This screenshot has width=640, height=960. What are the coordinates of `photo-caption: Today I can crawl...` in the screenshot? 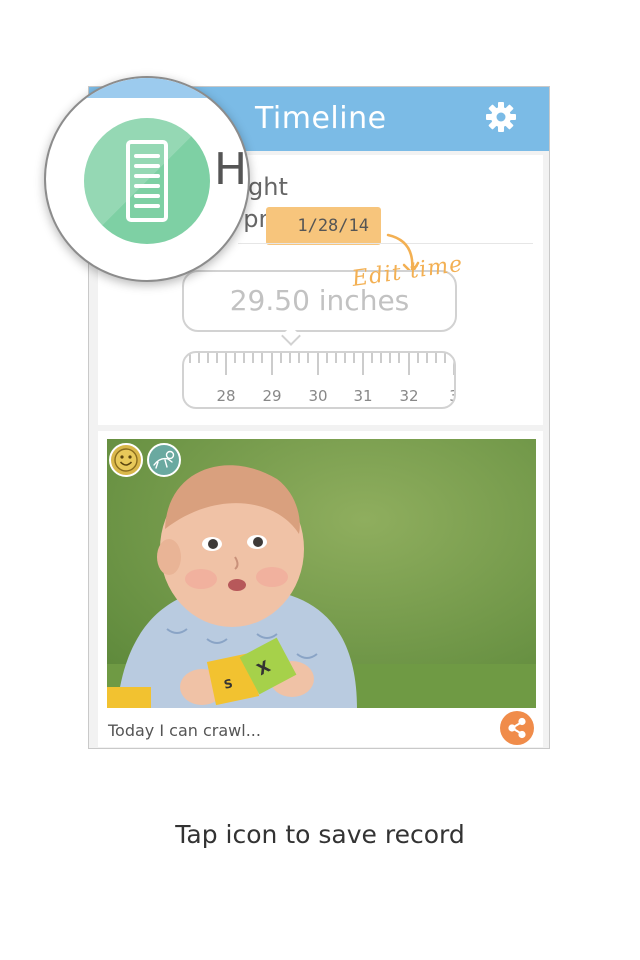 It's located at (184, 730).